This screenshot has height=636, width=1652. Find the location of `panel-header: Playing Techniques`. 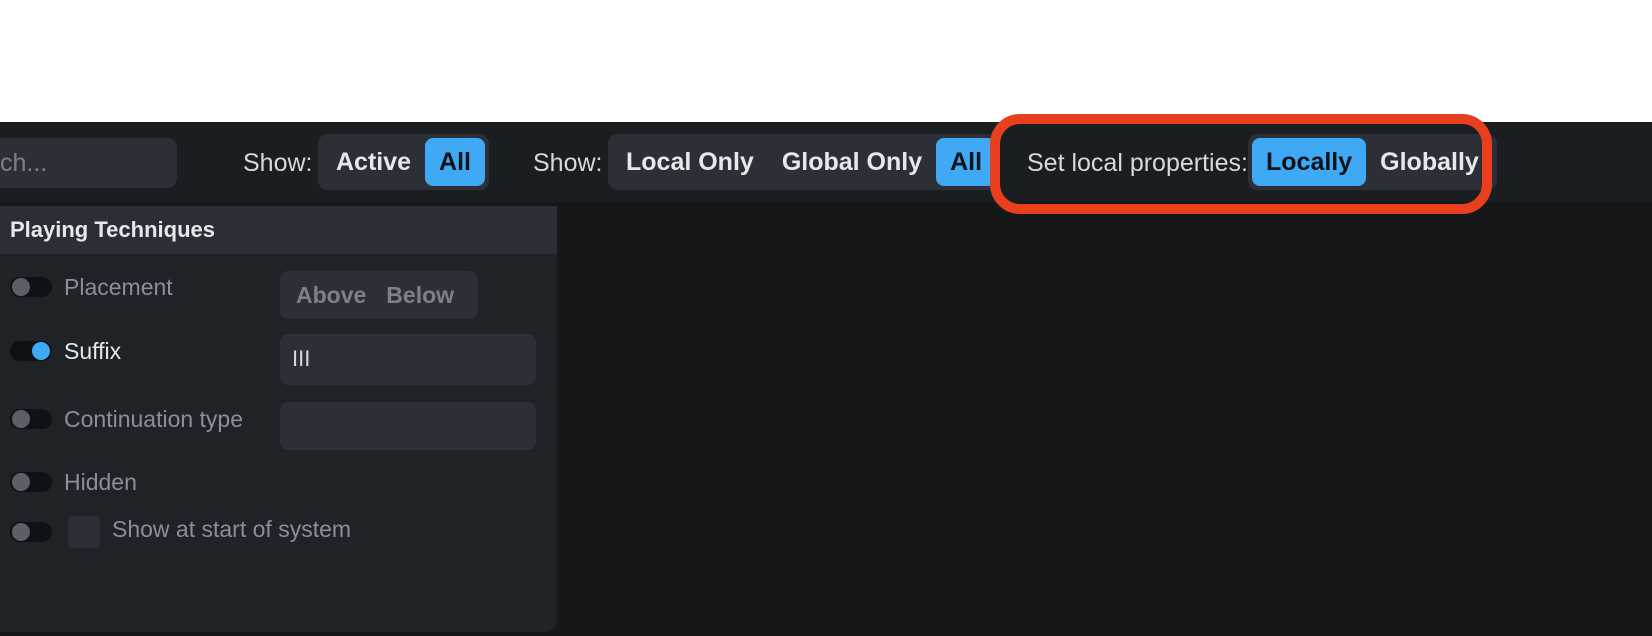

panel-header: Playing Techniques is located at coordinates (278, 230).